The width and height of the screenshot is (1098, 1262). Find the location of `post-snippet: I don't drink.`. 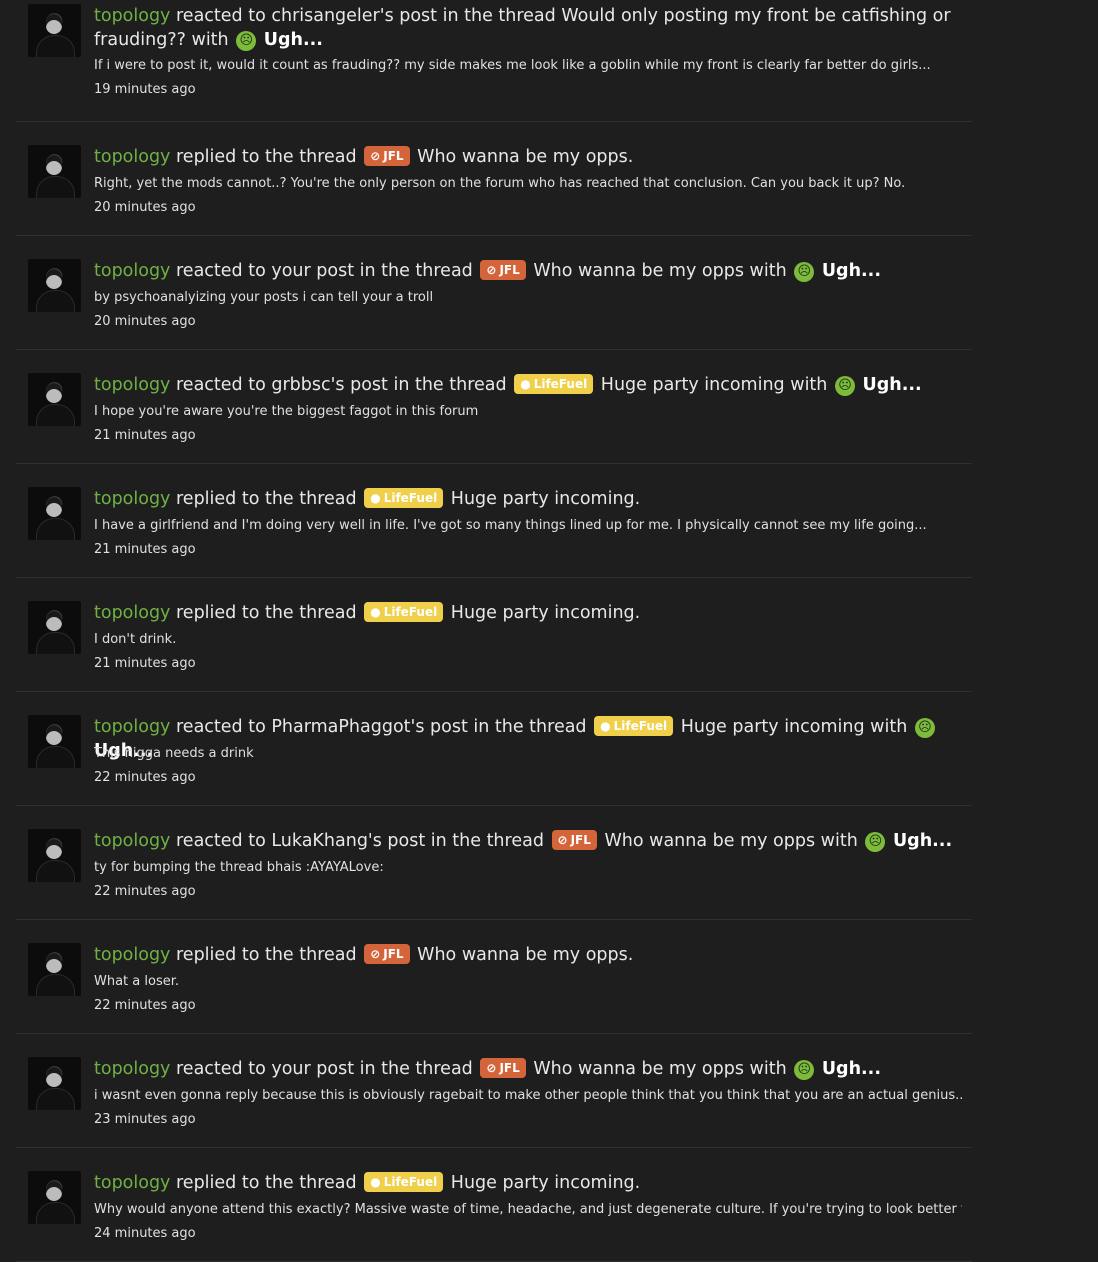

post-snippet: I don't drink. is located at coordinates (135, 639).